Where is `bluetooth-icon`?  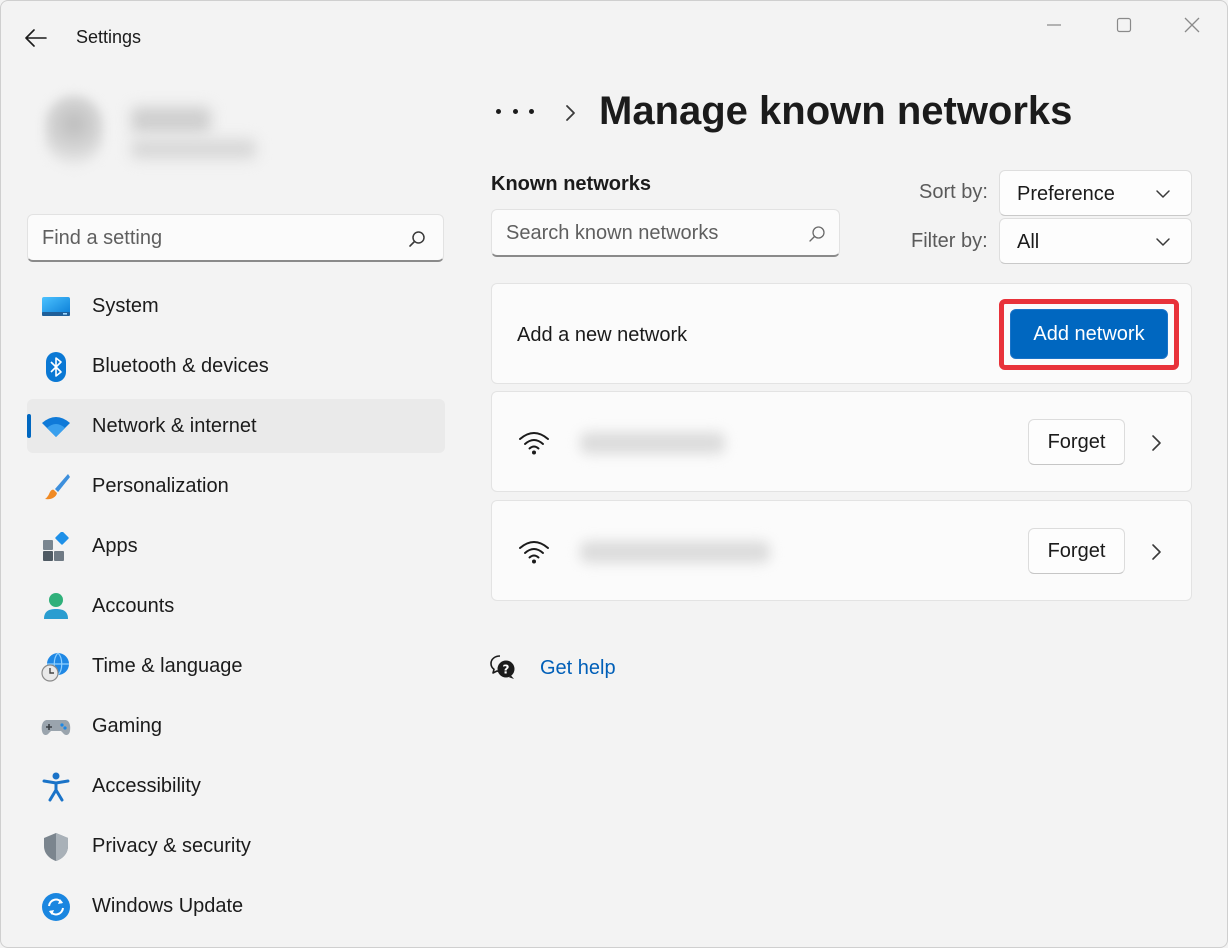
bluetooth-icon is located at coordinates (56, 367).